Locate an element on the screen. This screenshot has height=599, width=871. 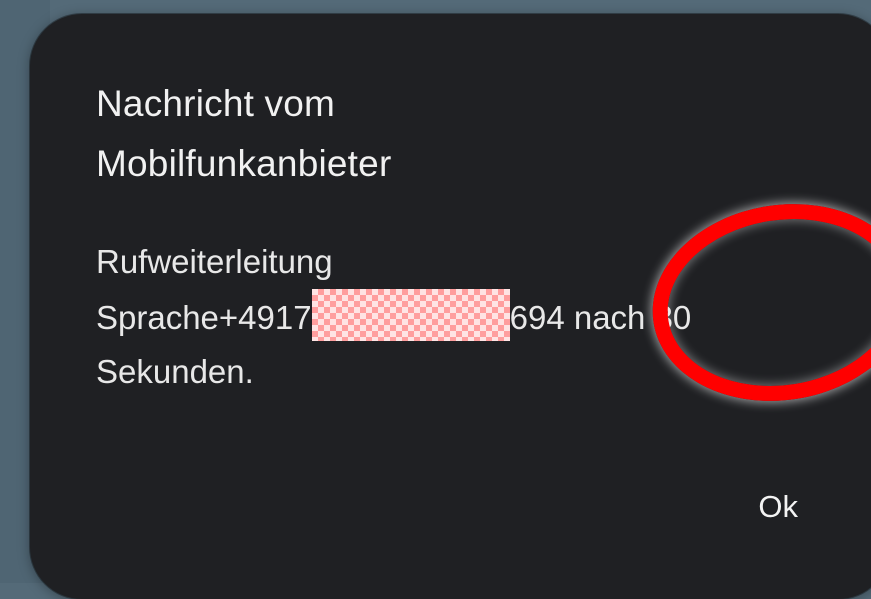
redacted-phone-segment is located at coordinates (410, 315).